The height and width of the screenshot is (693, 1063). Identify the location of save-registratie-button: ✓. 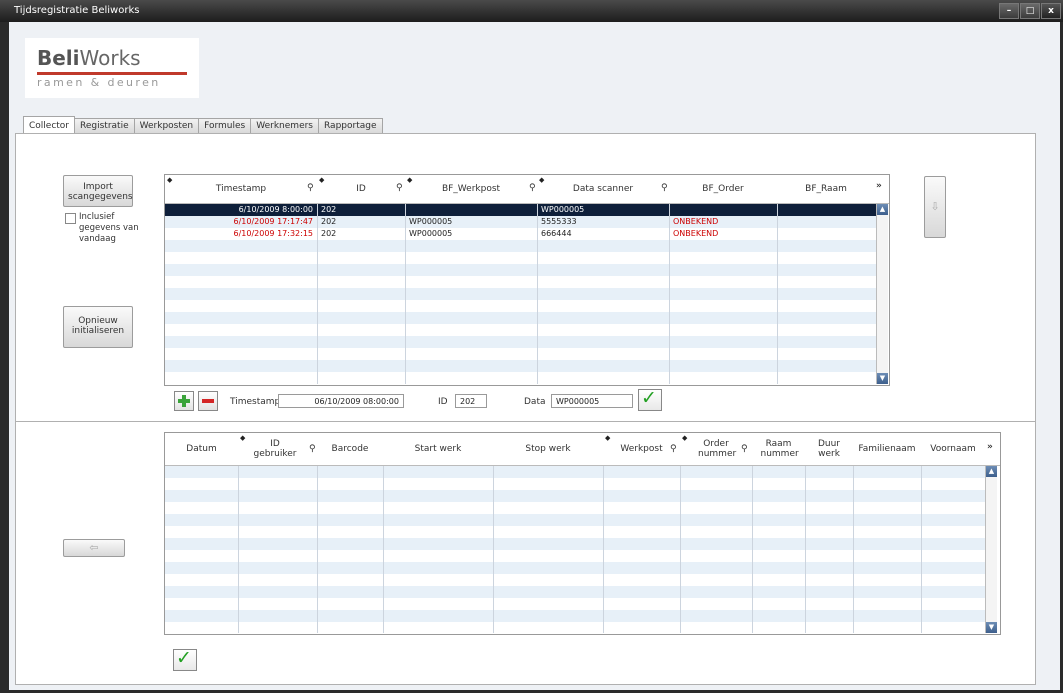
(185, 659).